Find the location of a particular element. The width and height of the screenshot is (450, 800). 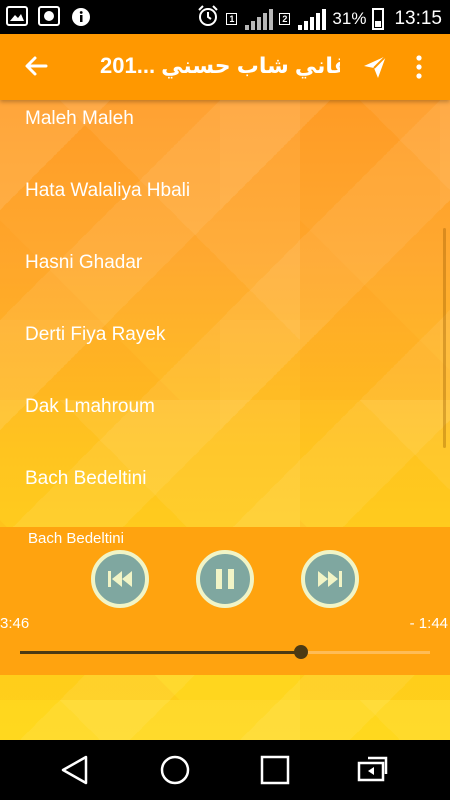

battery-icon is located at coordinates (378, 18).